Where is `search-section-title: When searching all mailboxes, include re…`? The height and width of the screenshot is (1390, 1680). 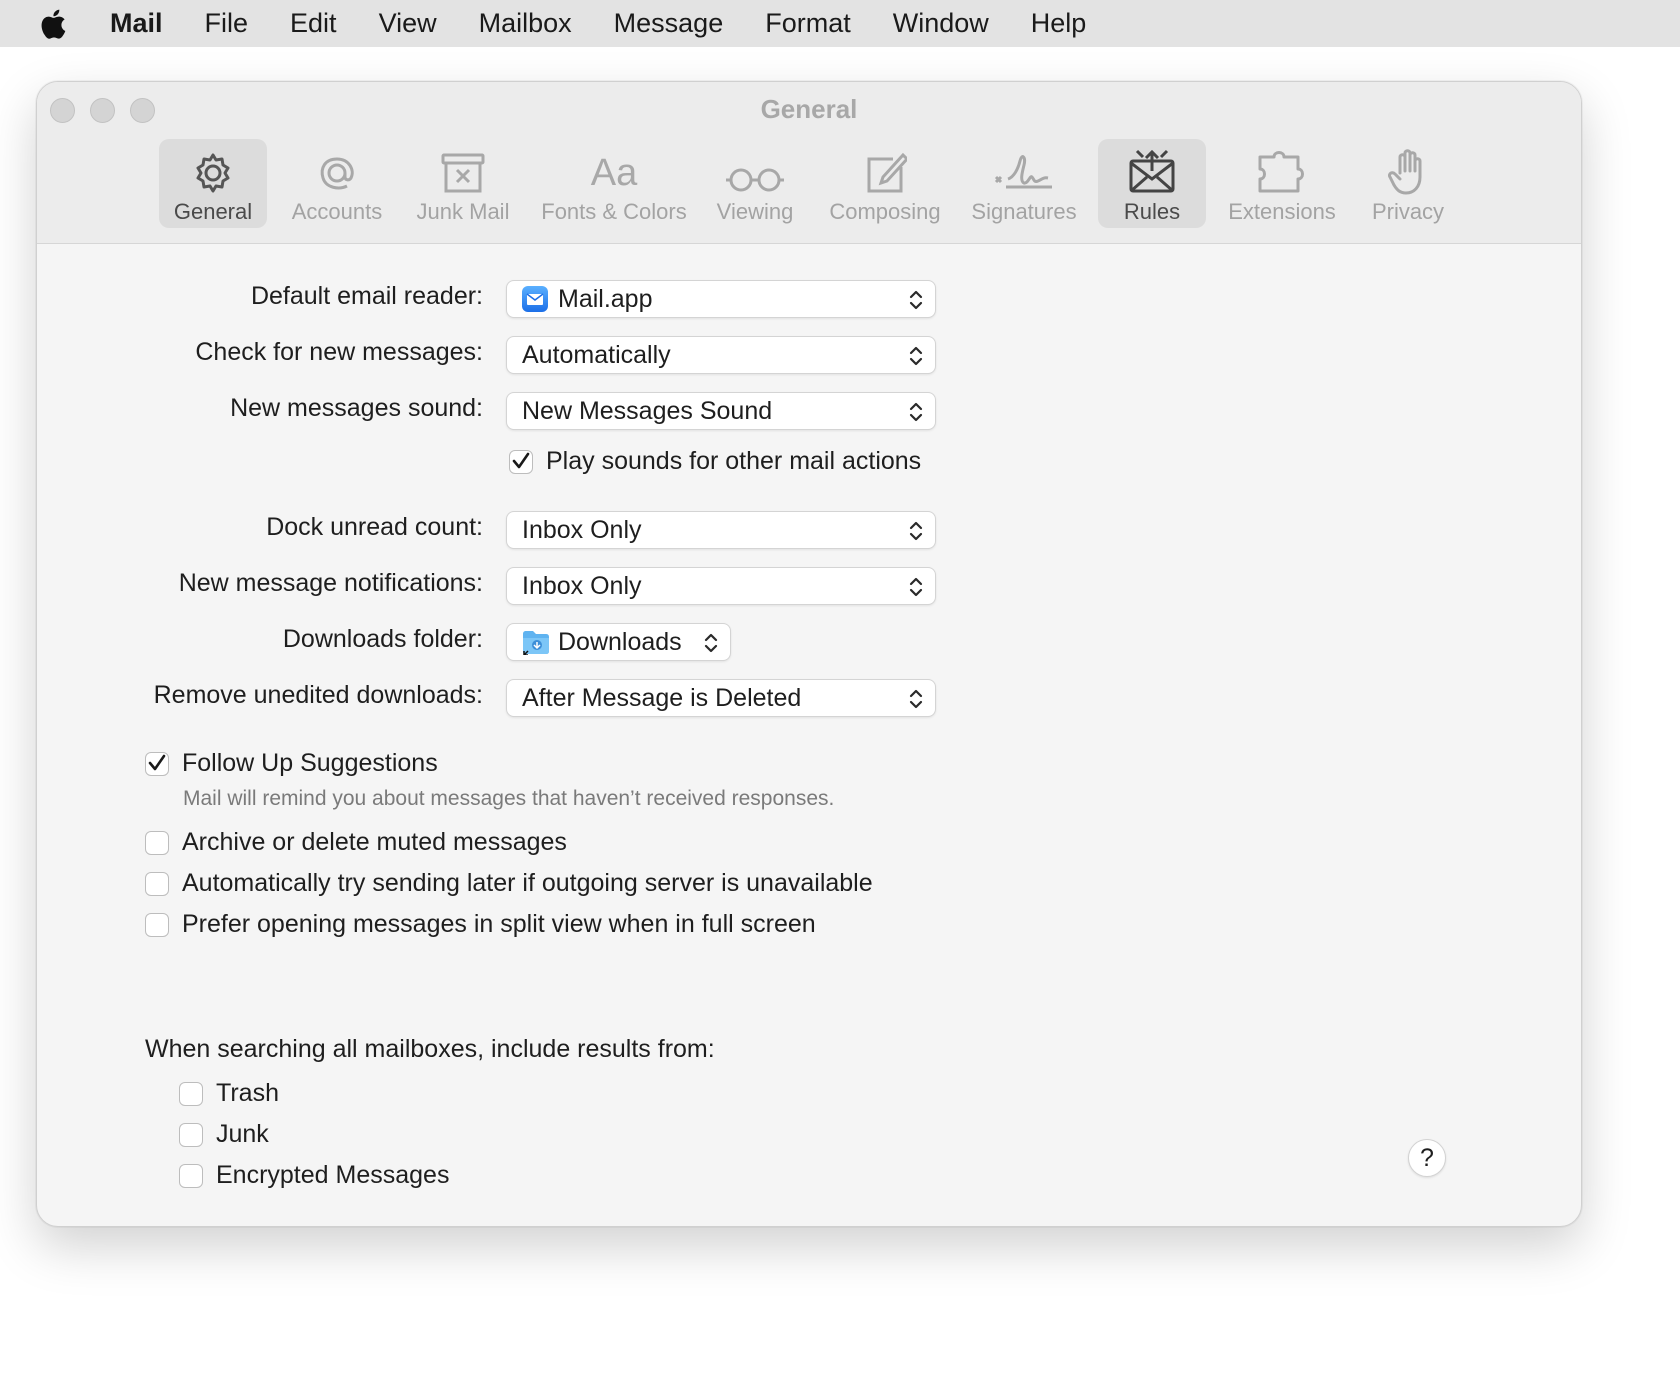 search-section-title: When searching all mailboxes, include re… is located at coordinates (430, 1049).